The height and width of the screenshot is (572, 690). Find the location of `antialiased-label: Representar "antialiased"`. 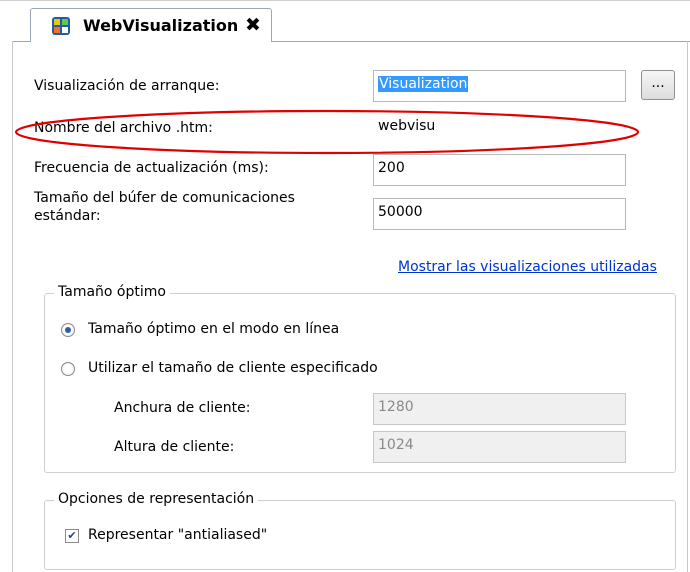

antialiased-label: Representar "antialiased" is located at coordinates (178, 535).